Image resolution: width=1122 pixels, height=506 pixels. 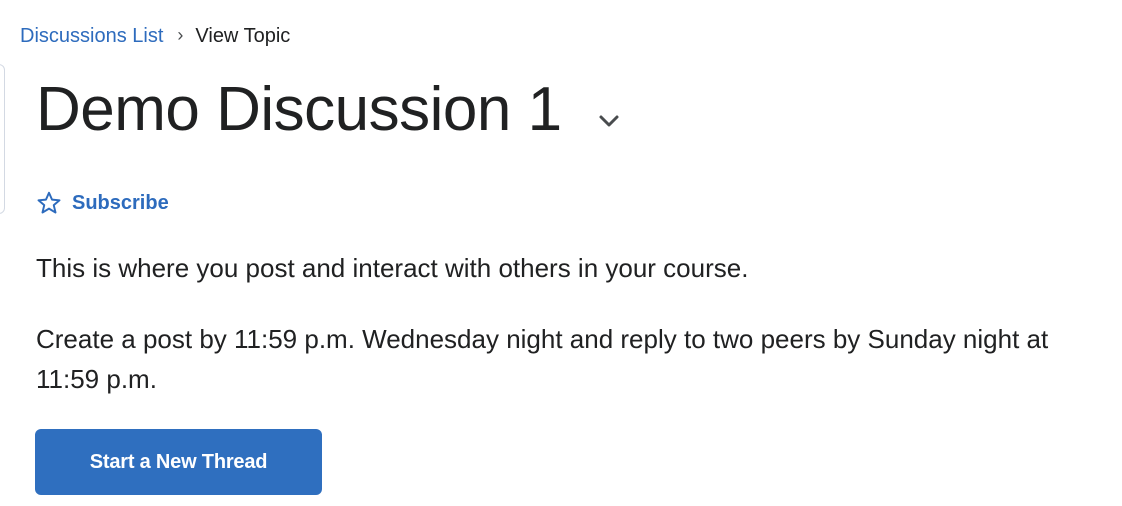 I want to click on breadcrumb-discussions-list-link: Discussions List, so click(x=91, y=36).